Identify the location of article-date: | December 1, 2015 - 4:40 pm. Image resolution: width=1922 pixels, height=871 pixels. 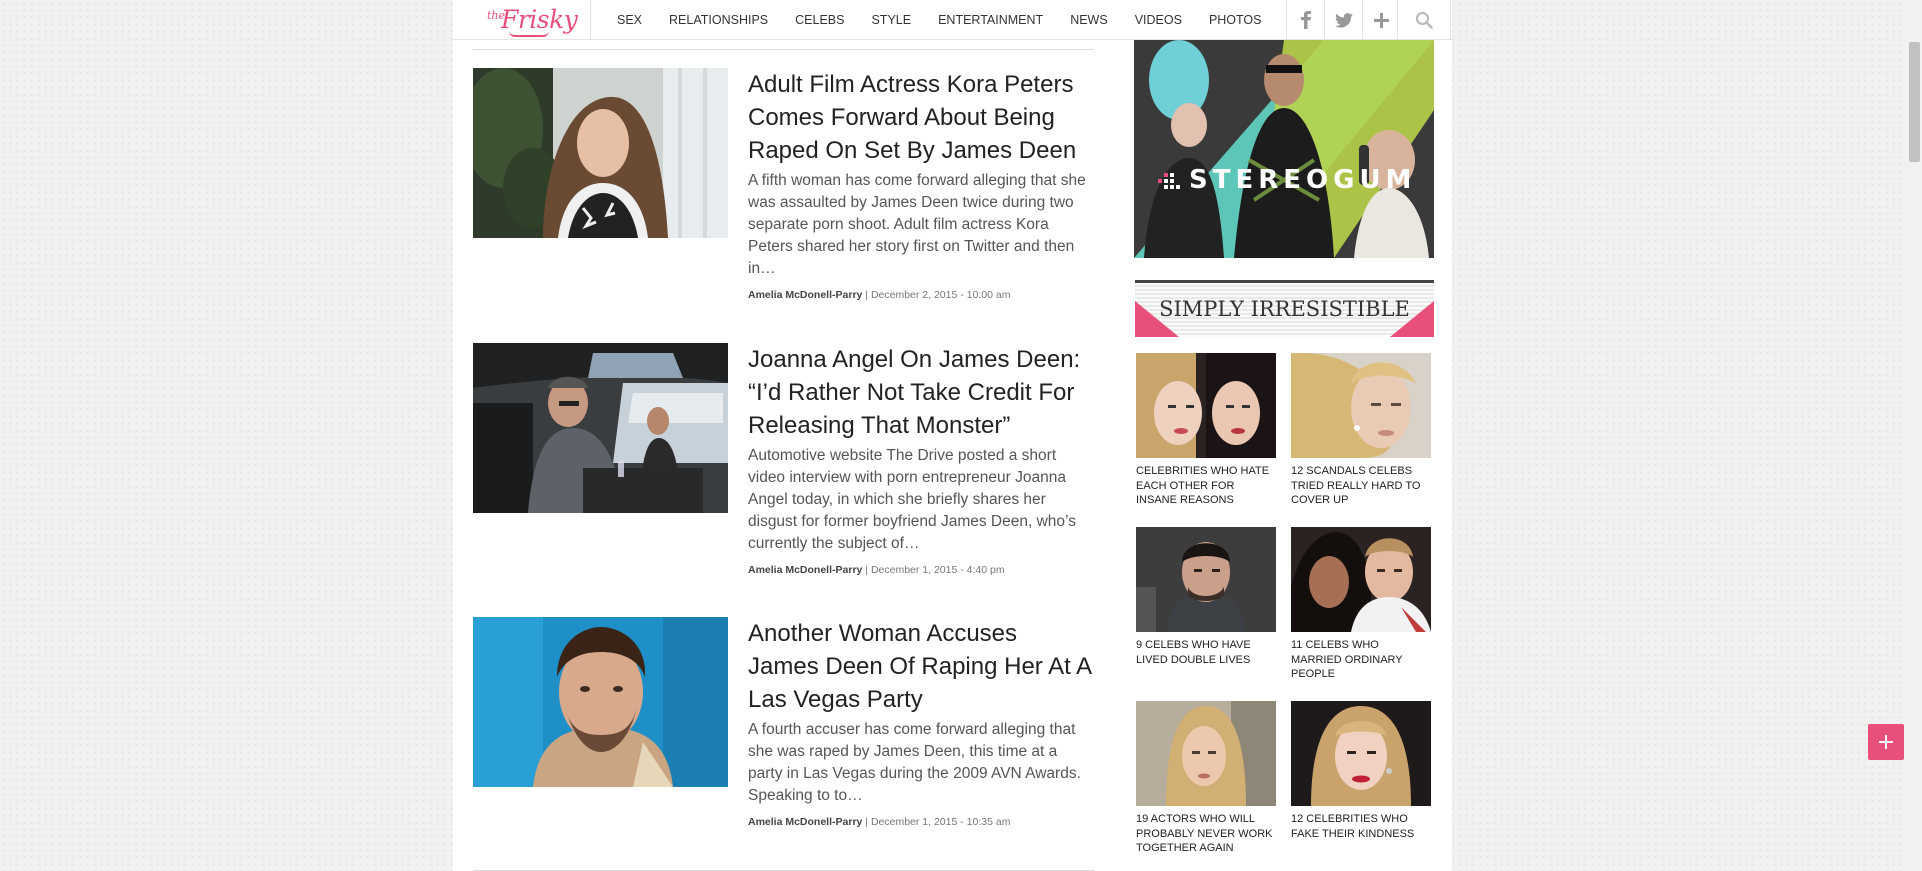
(935, 570).